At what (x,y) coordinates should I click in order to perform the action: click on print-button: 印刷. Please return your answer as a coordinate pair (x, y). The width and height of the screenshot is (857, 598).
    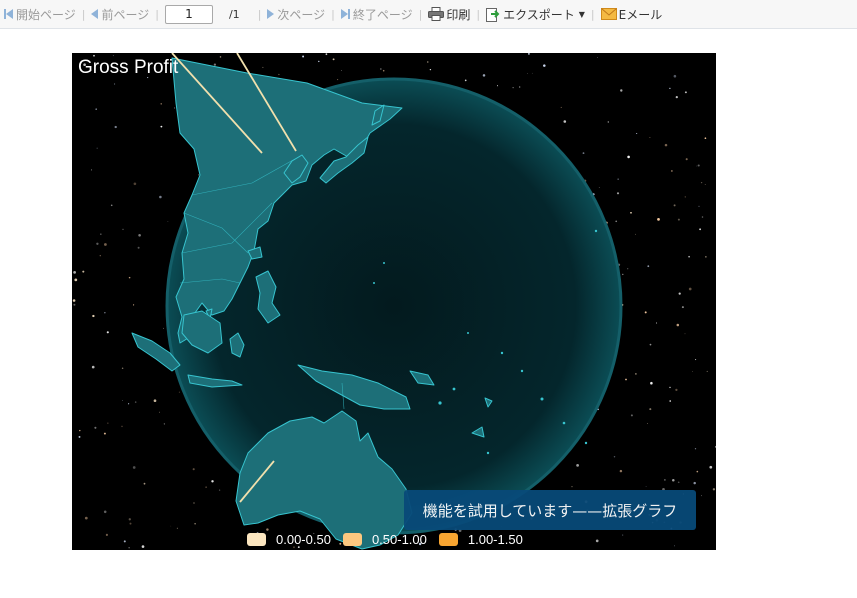
    Looking at the image, I should click on (449, 14).